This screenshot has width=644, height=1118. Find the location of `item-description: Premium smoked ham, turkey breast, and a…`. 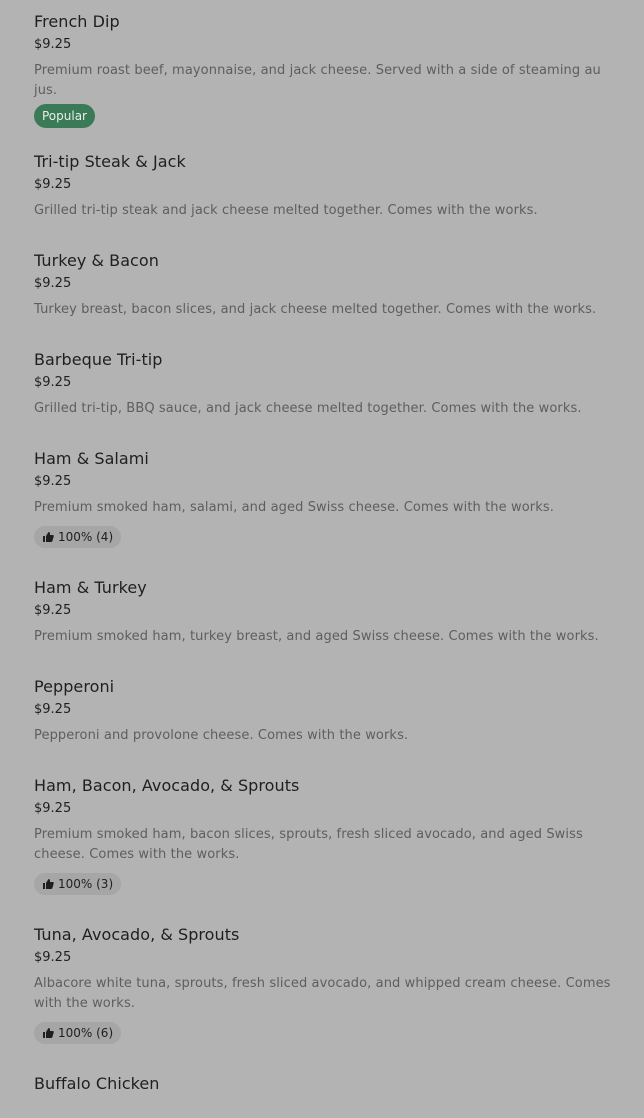

item-description: Premium smoked ham, turkey breast, and a… is located at coordinates (316, 636).